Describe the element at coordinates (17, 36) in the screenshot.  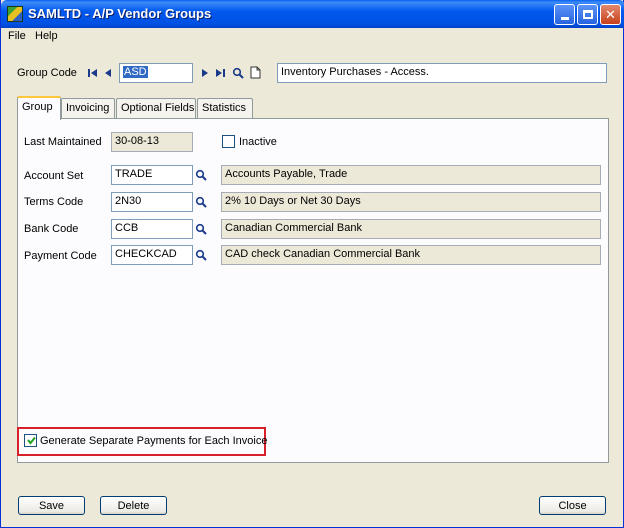
I see `menu-file: File` at that location.